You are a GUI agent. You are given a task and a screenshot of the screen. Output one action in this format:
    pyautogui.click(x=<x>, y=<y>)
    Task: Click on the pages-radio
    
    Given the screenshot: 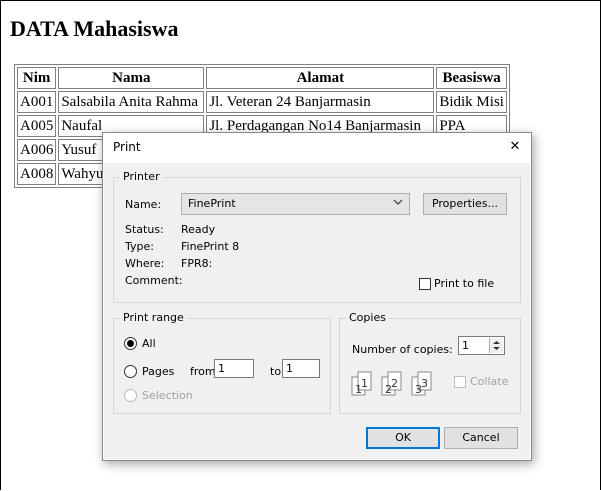 What is the action you would take?
    pyautogui.click(x=130, y=371)
    